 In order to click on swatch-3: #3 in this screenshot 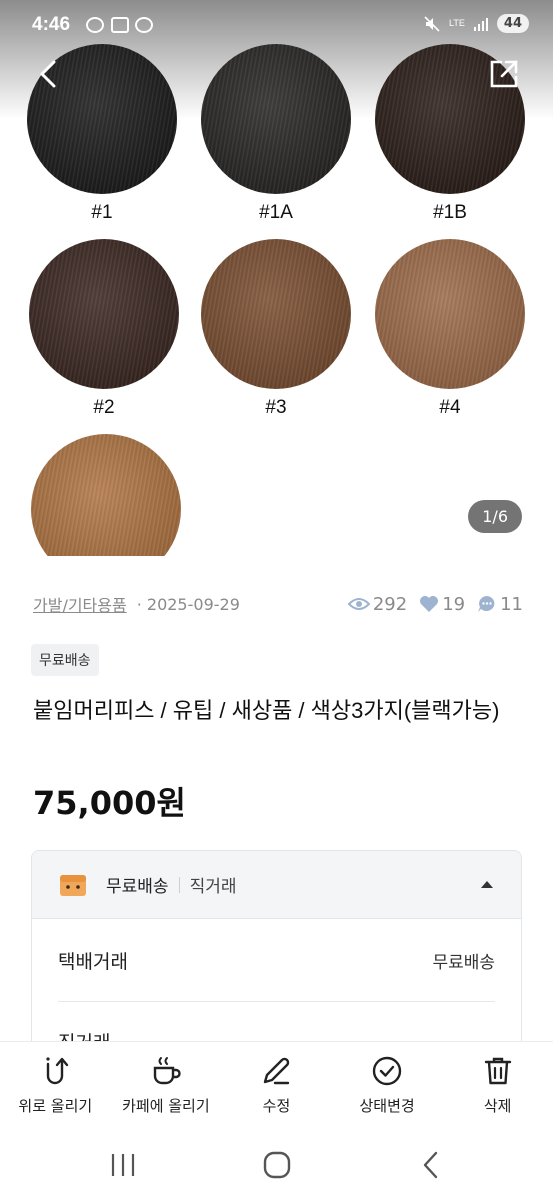, I will do `click(276, 329)`.